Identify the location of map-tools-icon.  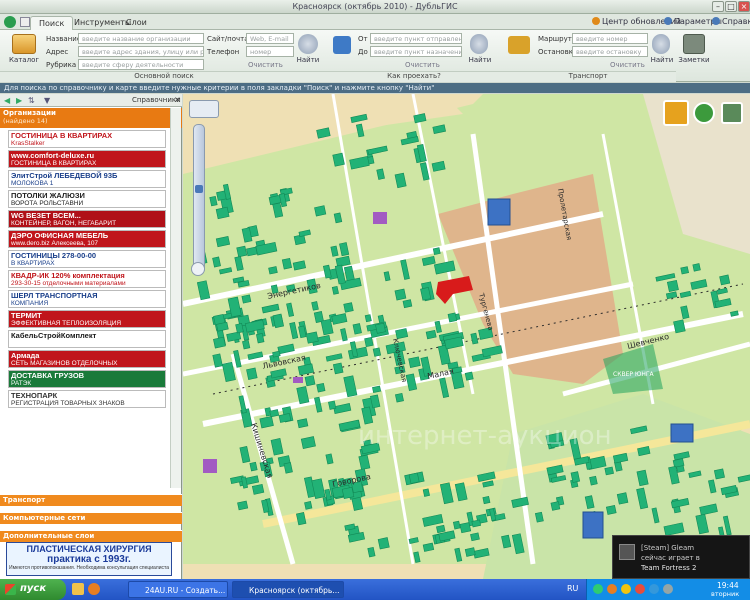
(676, 113).